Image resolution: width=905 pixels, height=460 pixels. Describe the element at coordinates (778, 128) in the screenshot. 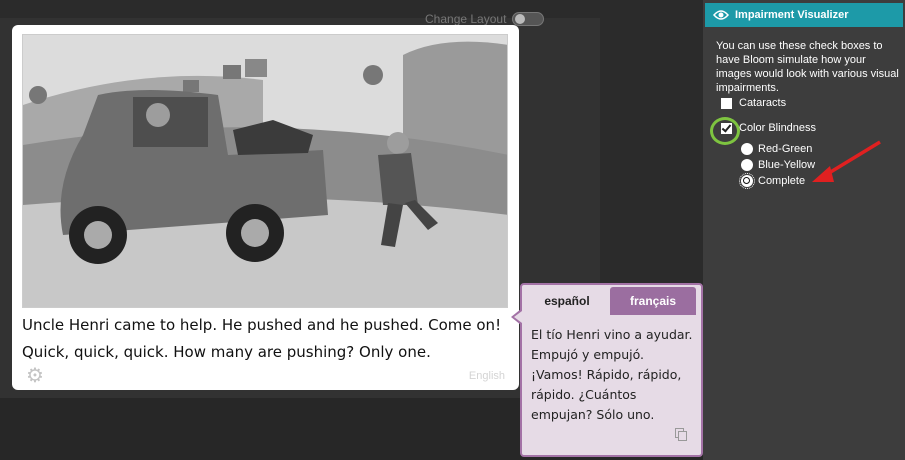

I see `color-blindness-label: Color Blindness` at that location.